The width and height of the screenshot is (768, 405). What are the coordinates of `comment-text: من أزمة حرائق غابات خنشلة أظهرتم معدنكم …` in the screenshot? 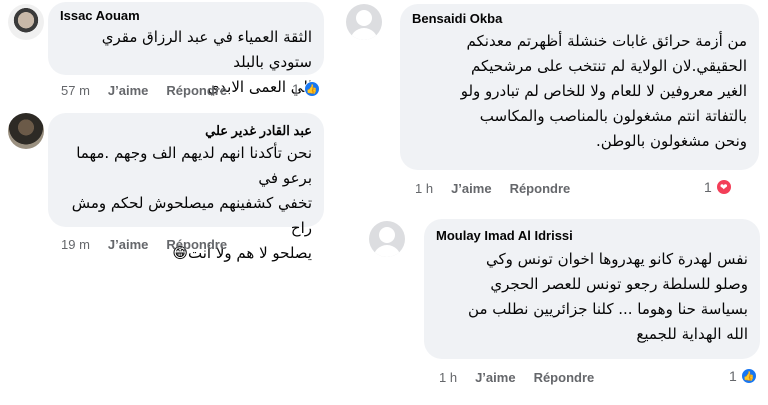 It's located at (603, 91).